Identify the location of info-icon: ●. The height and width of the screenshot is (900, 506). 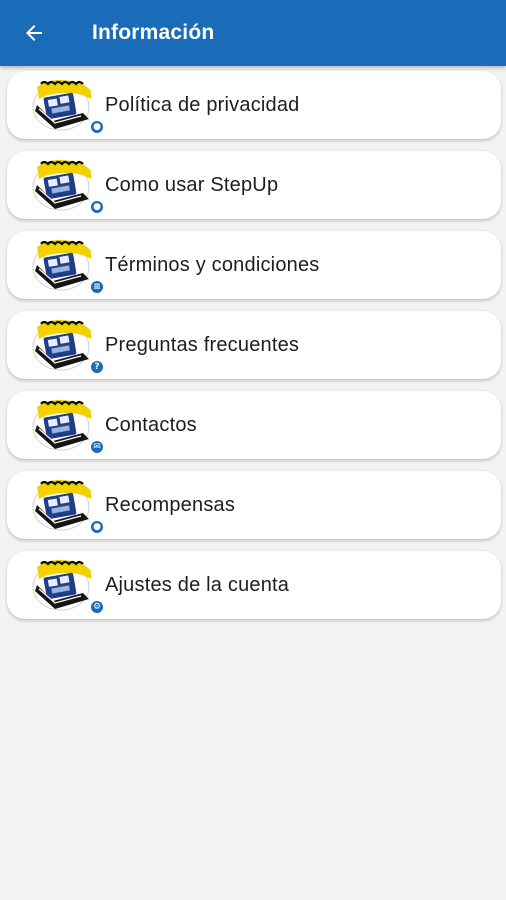
(97, 207).